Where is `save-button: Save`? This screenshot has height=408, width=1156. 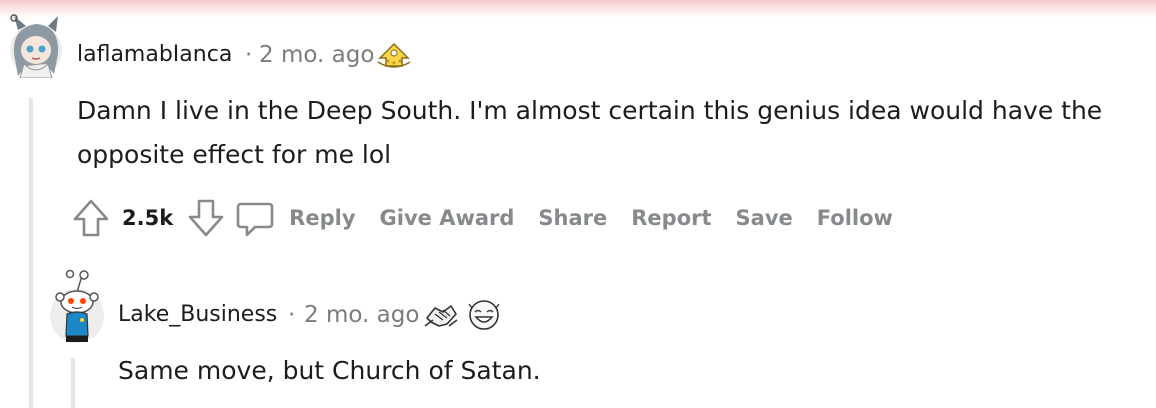 save-button: Save is located at coordinates (764, 218).